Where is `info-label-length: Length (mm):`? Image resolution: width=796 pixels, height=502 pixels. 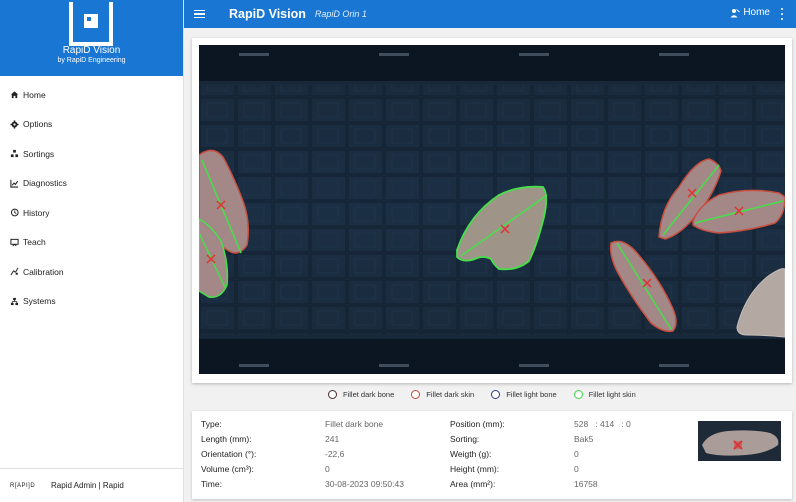 info-label-length: Length (mm): is located at coordinates (226, 439).